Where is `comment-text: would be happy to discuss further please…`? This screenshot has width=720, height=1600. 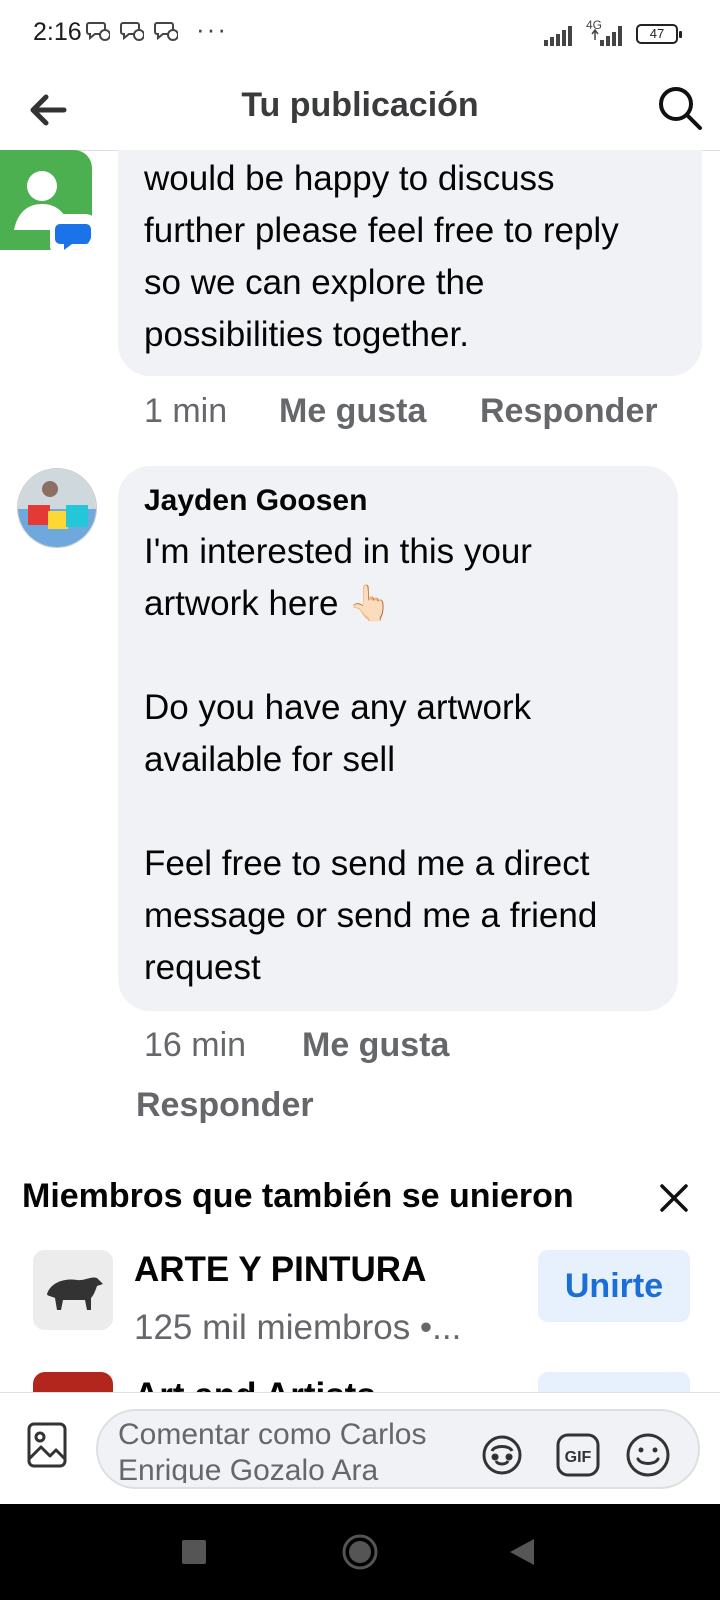 comment-text: would be happy to discuss further please… is located at coordinates (381, 256).